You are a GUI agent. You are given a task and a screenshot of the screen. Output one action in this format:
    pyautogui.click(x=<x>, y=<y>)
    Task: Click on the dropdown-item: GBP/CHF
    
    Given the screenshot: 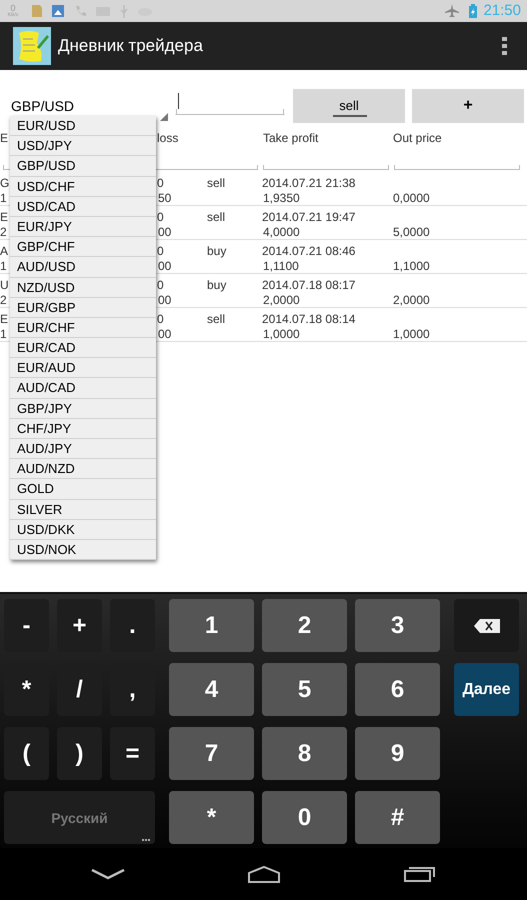 What is the action you would take?
    pyautogui.click(x=83, y=247)
    